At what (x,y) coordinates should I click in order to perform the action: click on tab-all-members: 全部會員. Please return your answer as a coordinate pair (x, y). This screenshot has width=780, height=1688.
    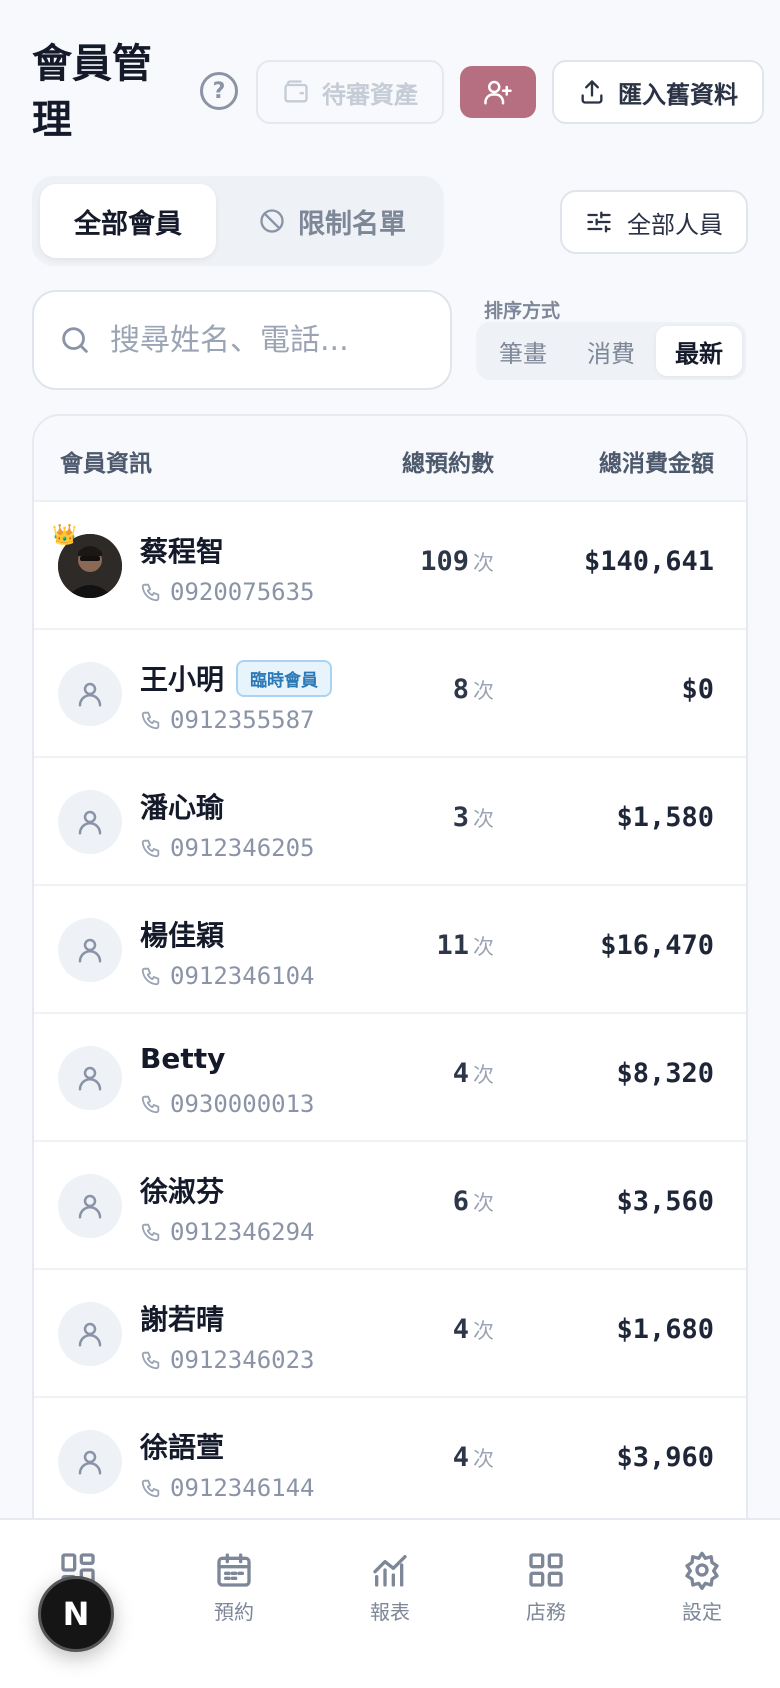
    Looking at the image, I should click on (128, 221).